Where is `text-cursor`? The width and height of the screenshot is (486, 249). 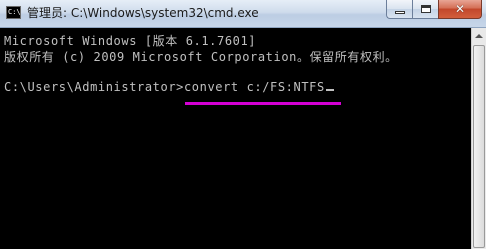 text-cursor is located at coordinates (329, 90).